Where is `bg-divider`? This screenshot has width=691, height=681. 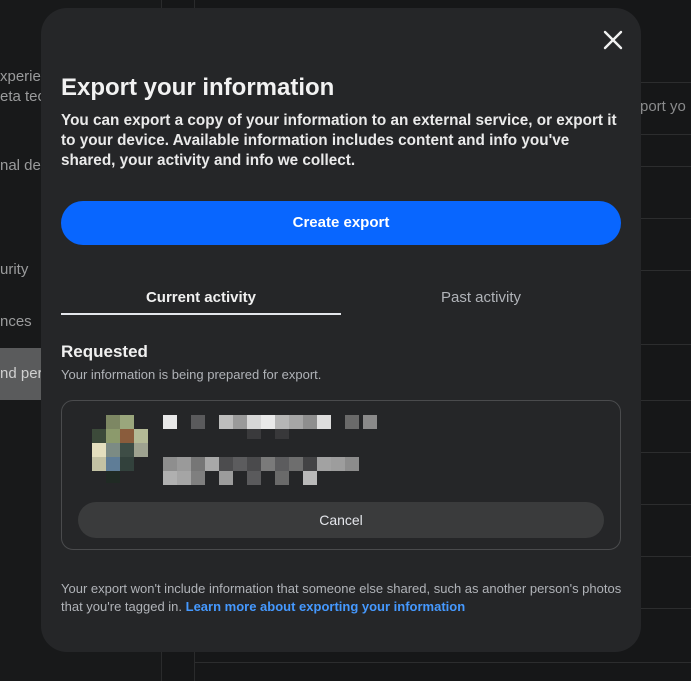 bg-divider is located at coordinates (443, 662).